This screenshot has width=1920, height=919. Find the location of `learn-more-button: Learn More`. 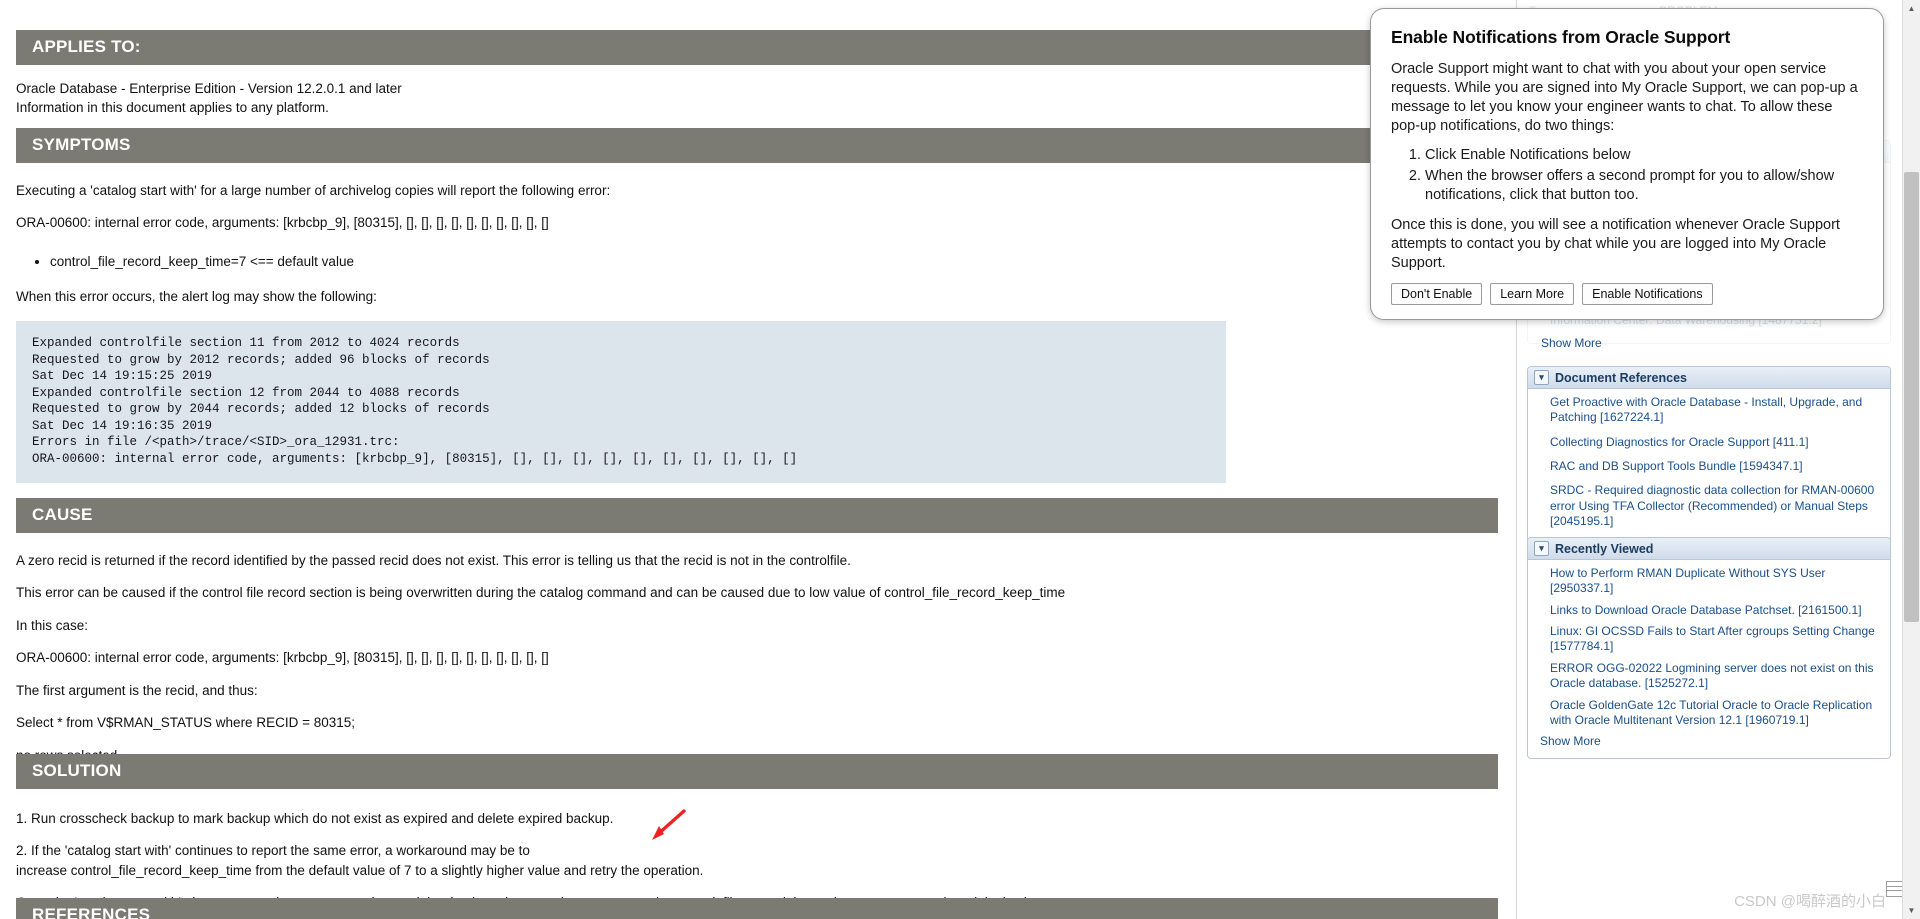

learn-more-button: Learn More is located at coordinates (1532, 294).